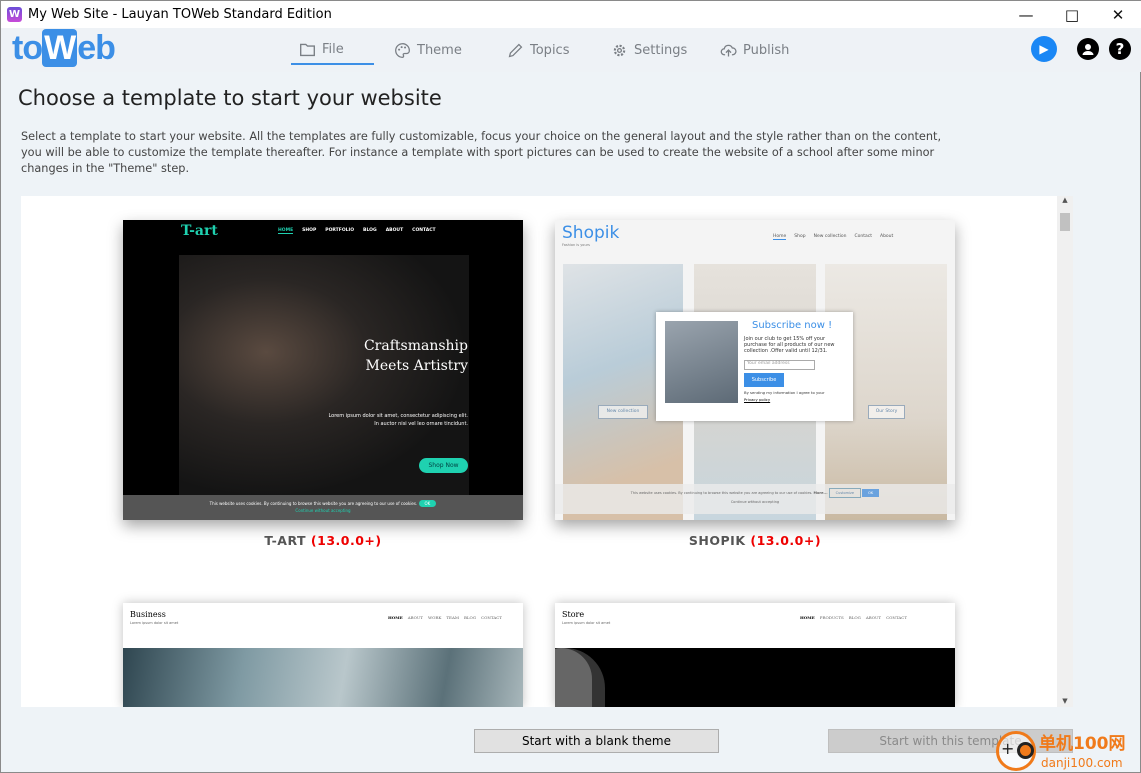 The height and width of the screenshot is (773, 1141). Describe the element at coordinates (1065, 451) in the screenshot. I see `gallery-scrollbar: ▲ ▼` at that location.